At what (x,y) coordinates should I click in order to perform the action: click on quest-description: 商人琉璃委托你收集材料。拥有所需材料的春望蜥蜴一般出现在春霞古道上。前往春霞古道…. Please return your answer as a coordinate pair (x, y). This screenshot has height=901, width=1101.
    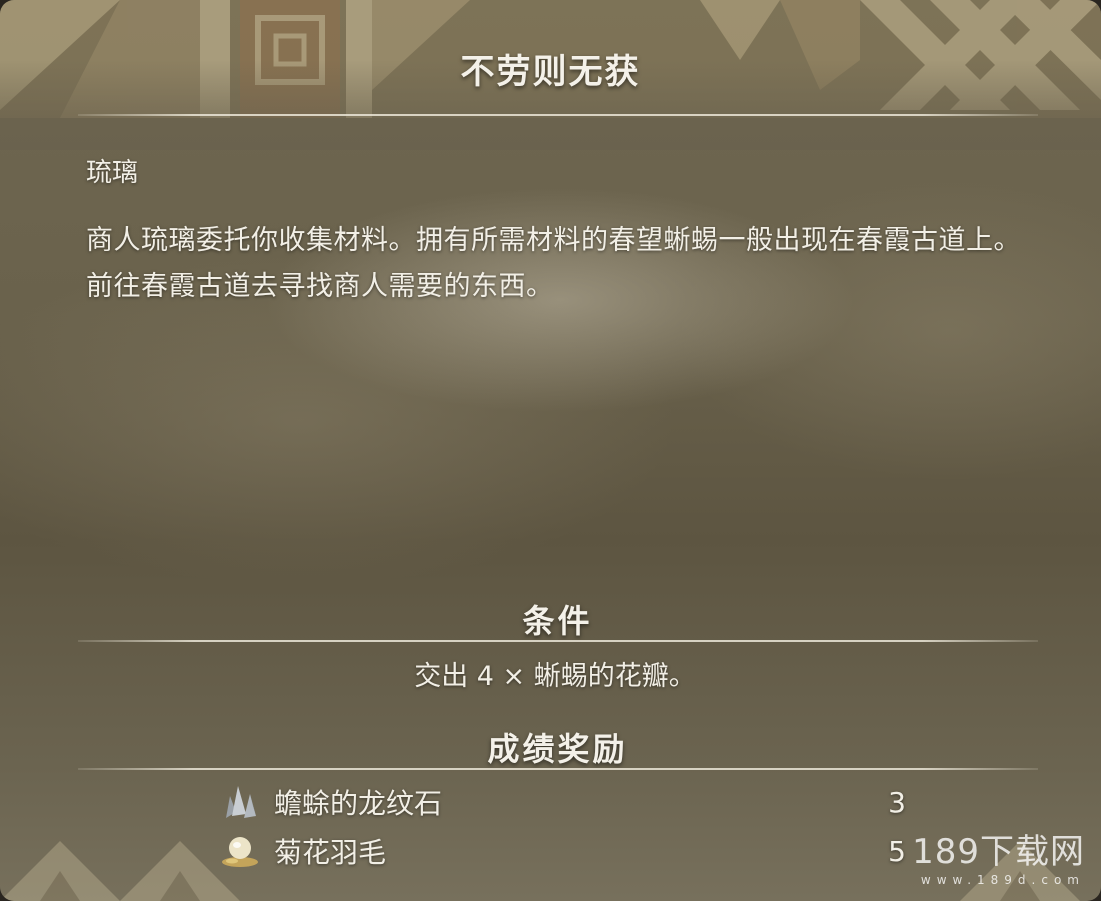
    Looking at the image, I should click on (553, 263).